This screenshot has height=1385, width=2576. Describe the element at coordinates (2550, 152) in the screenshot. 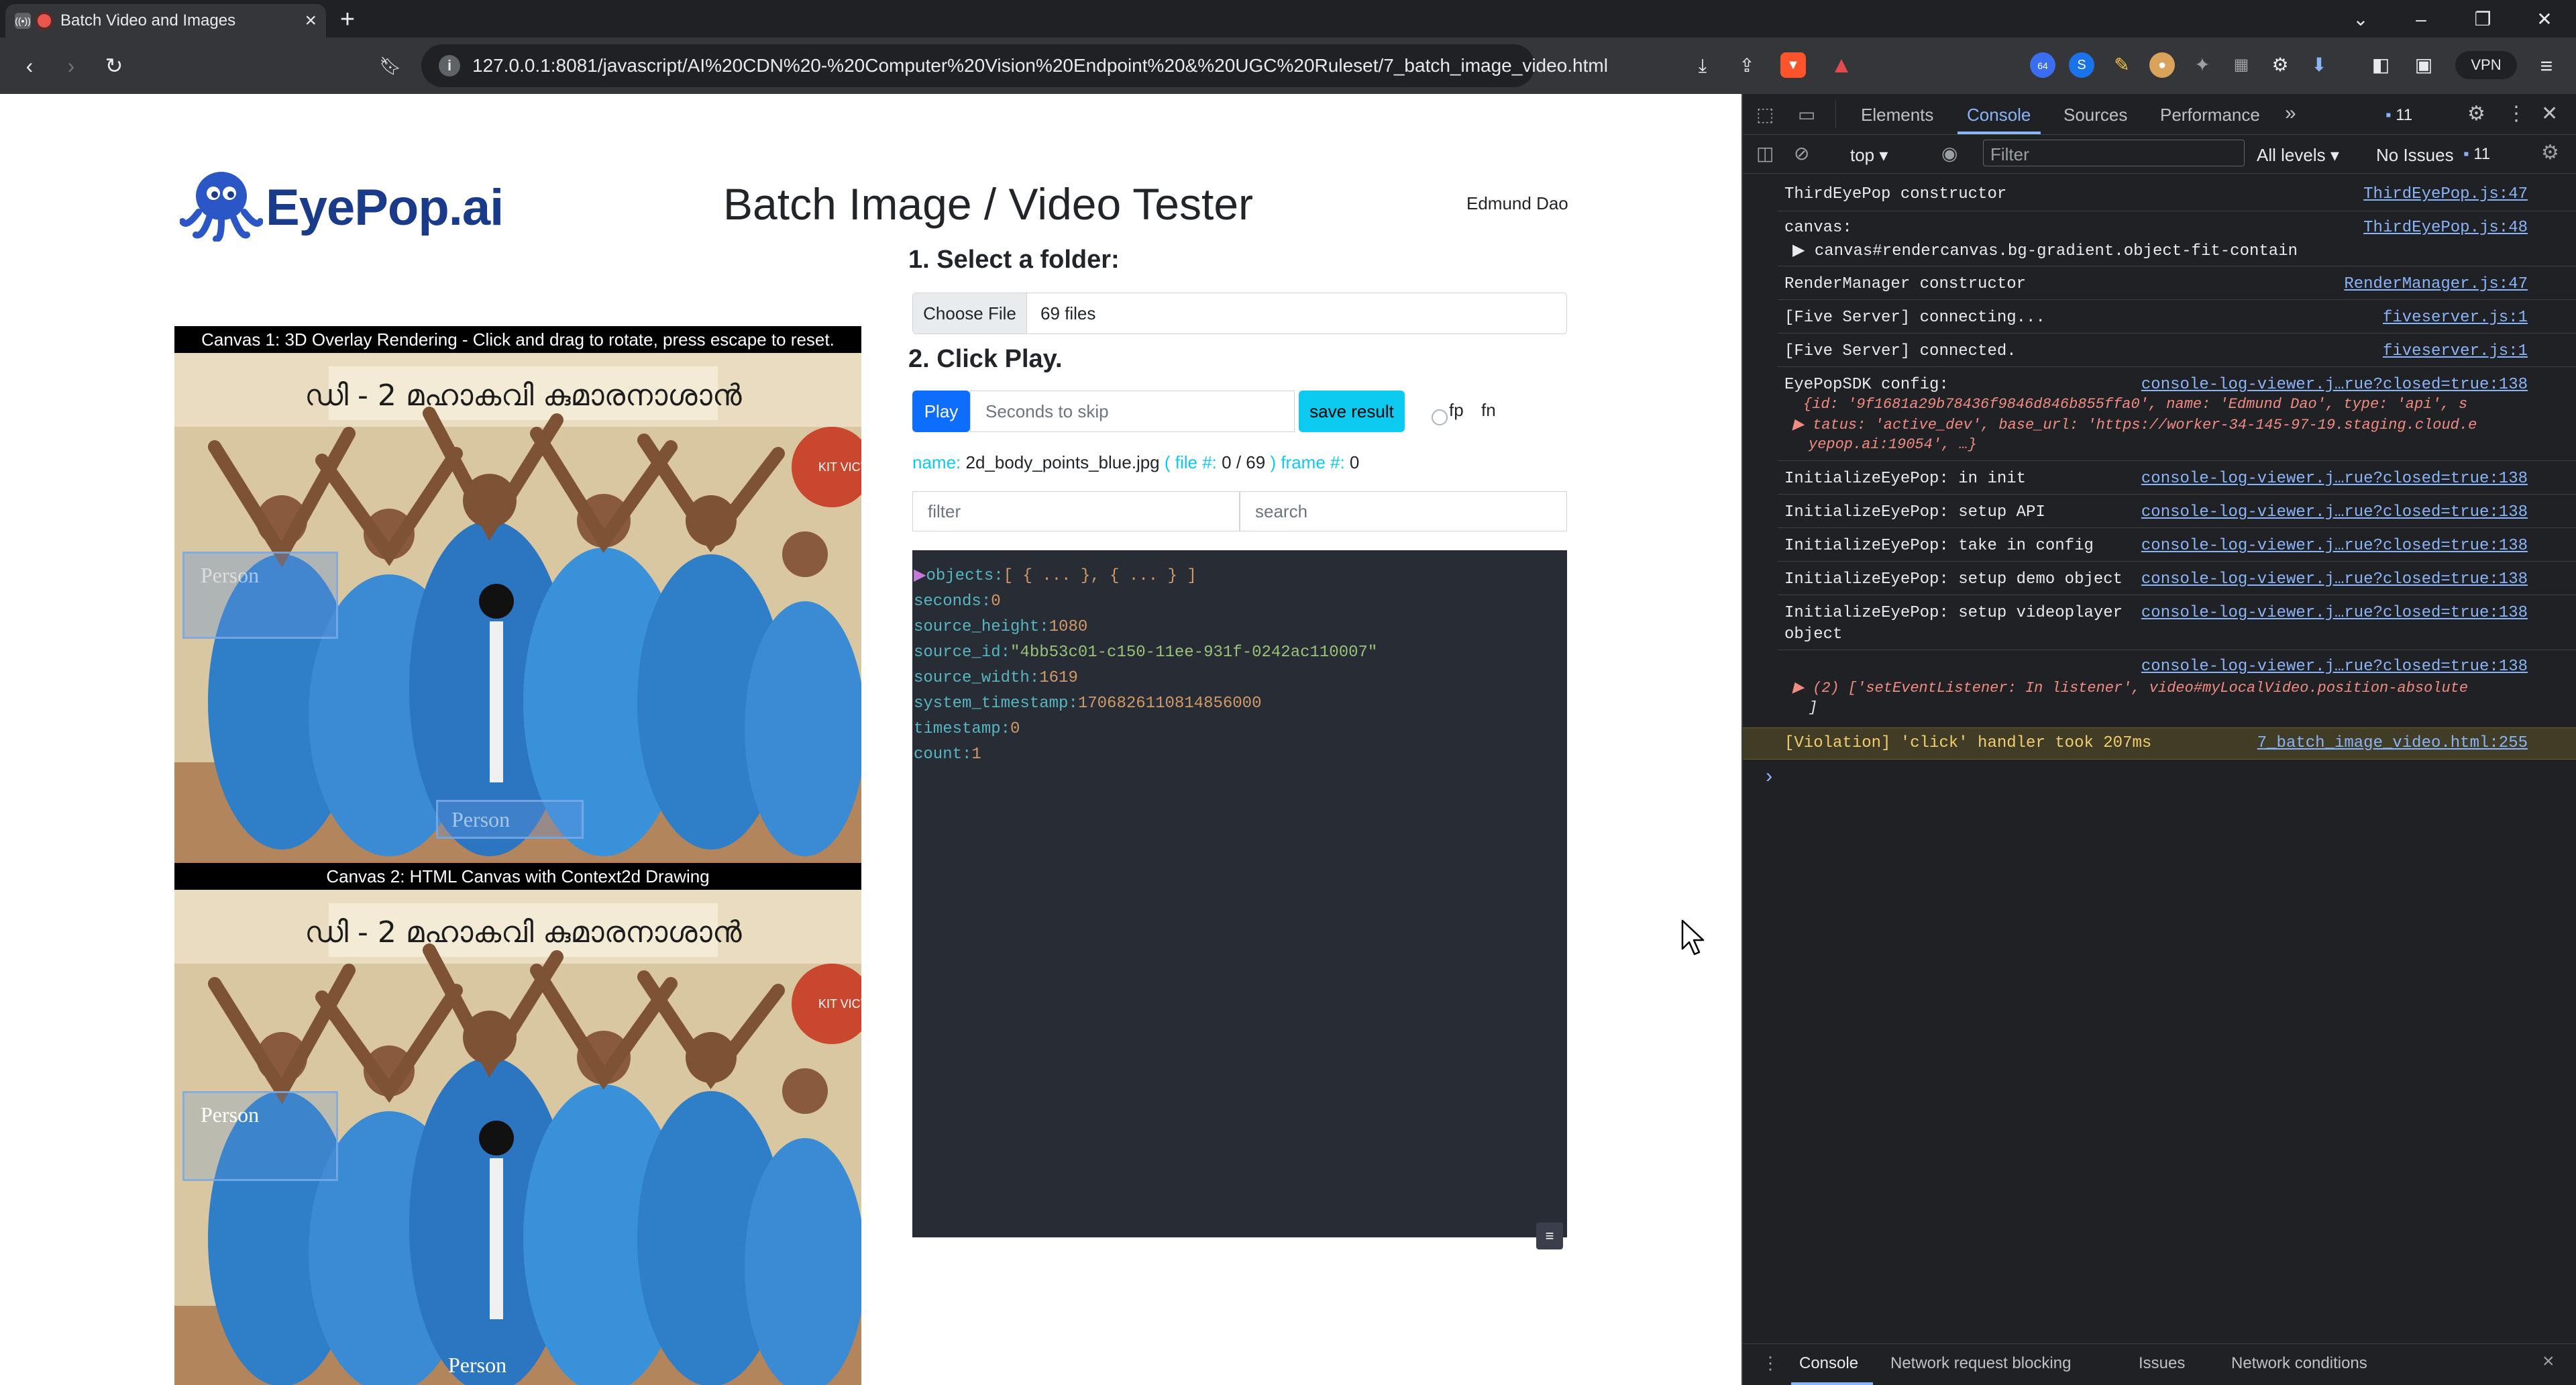

I see `console-settings-icon: ⚙` at that location.